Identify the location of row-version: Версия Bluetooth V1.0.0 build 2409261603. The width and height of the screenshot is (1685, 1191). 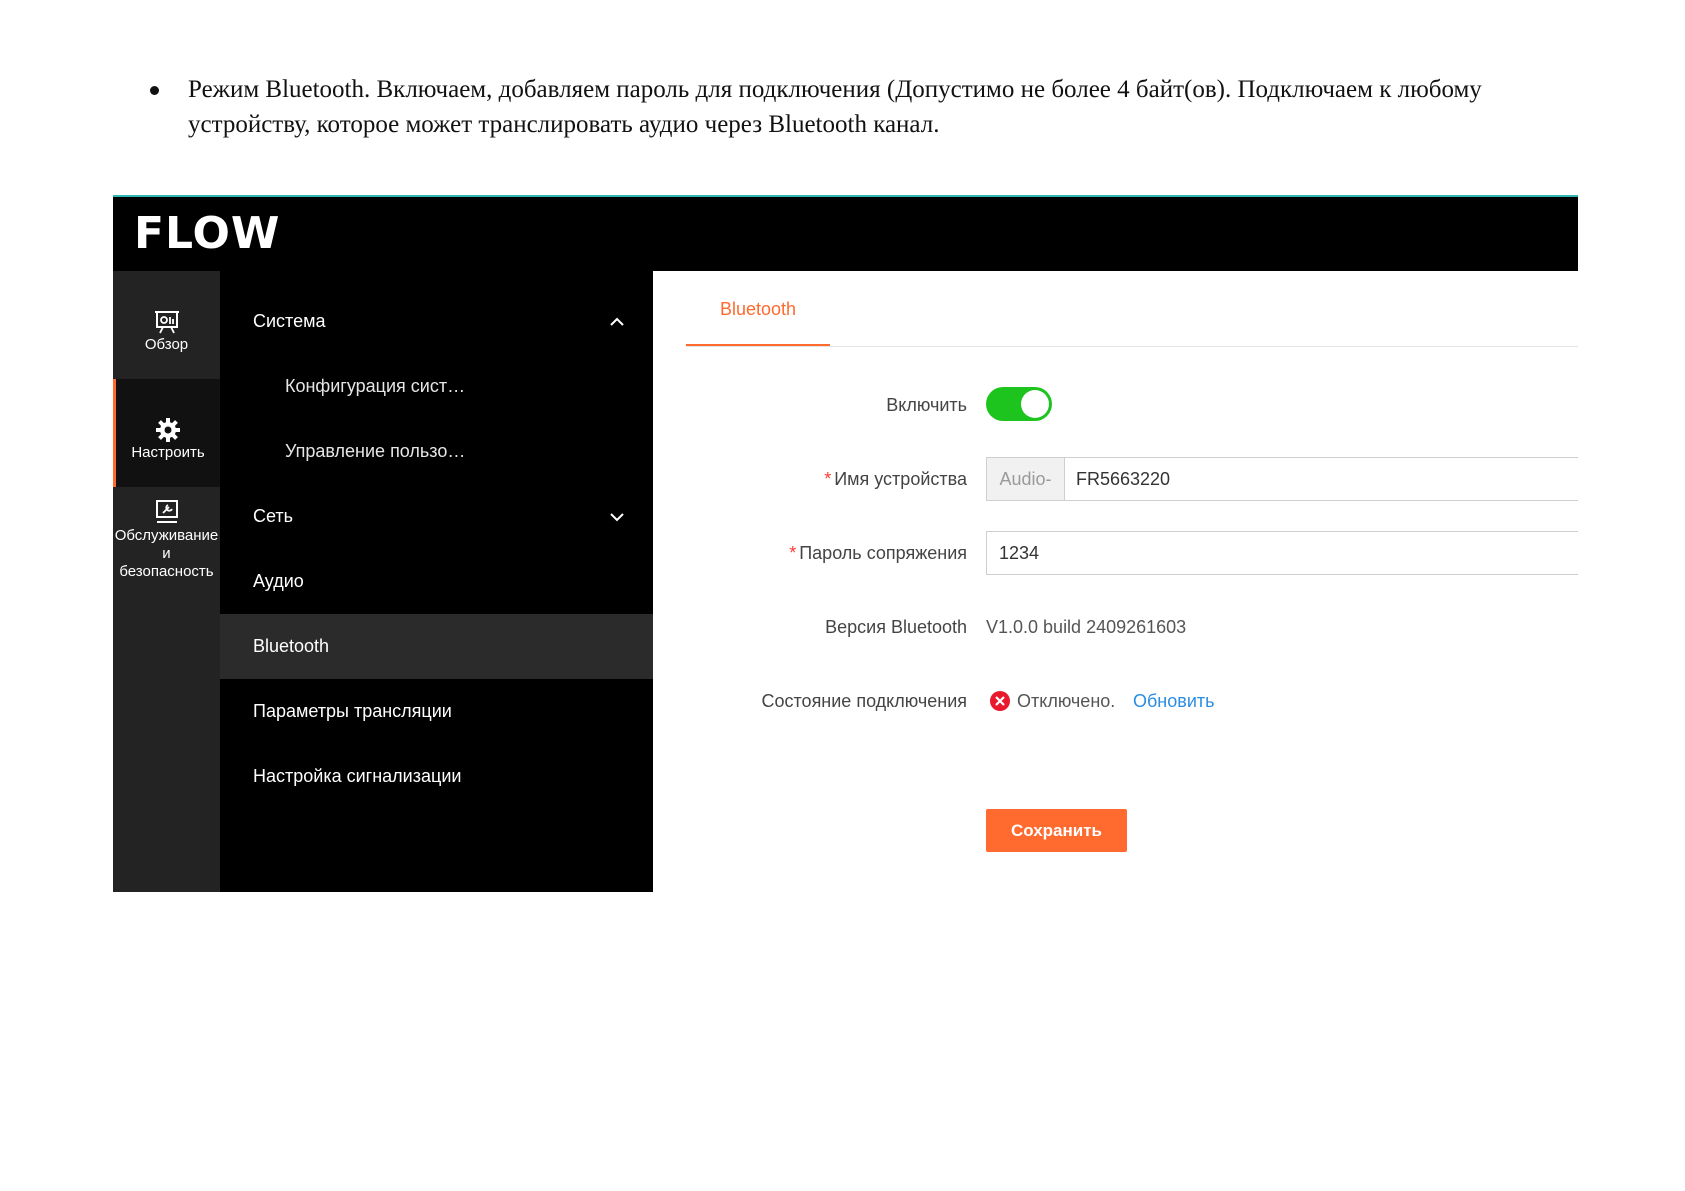
(1115, 627).